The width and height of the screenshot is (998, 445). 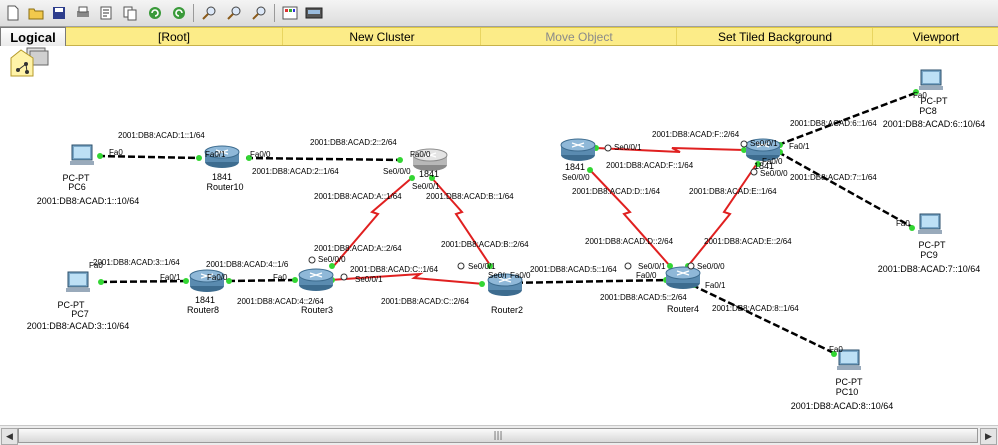 I want to click on addr-acadb-1: 2001:DB8:ACAD:B::1/64, so click(x=470, y=196).